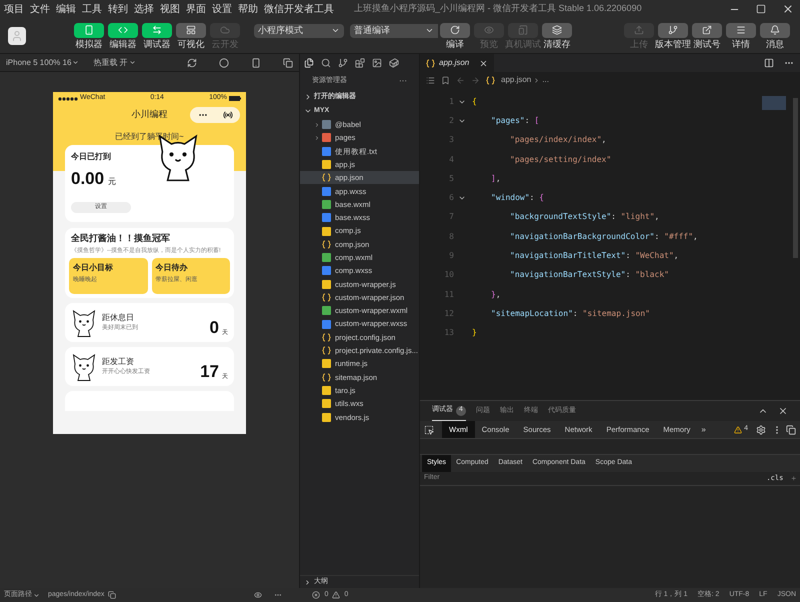  Describe the element at coordinates (377, 63) in the screenshot. I see `image-icon` at that location.